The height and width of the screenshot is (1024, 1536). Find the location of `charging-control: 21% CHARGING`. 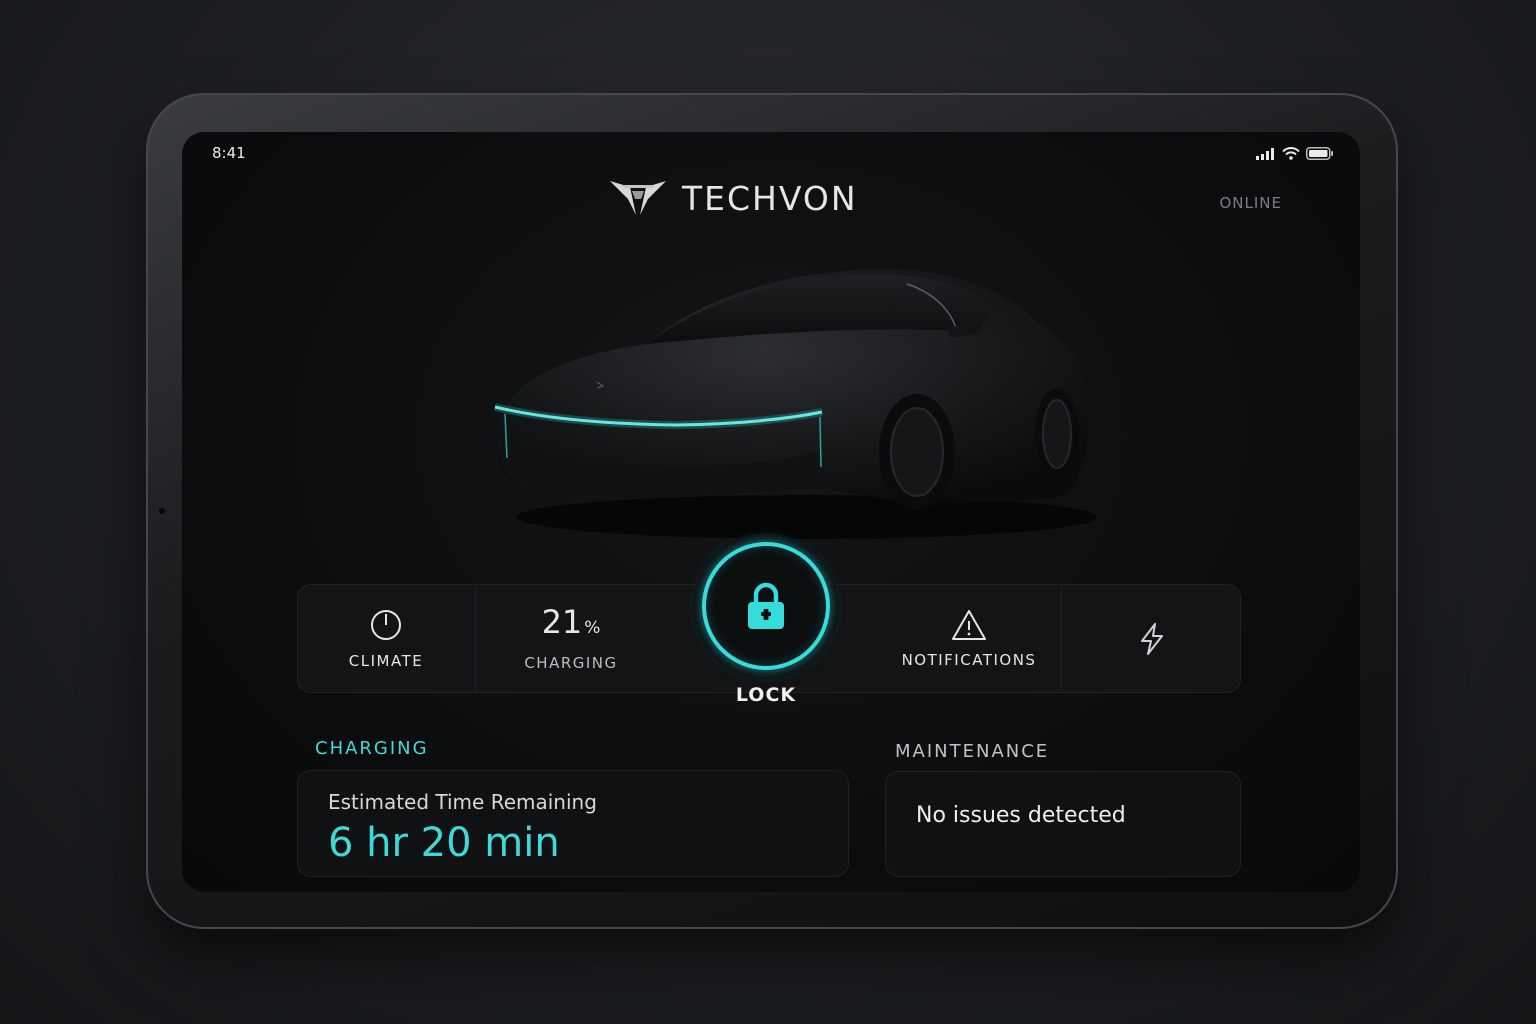

charging-control: 21% CHARGING is located at coordinates (571, 638).